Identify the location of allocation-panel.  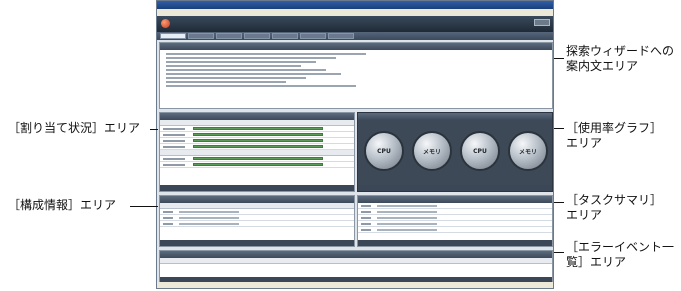
(257, 152).